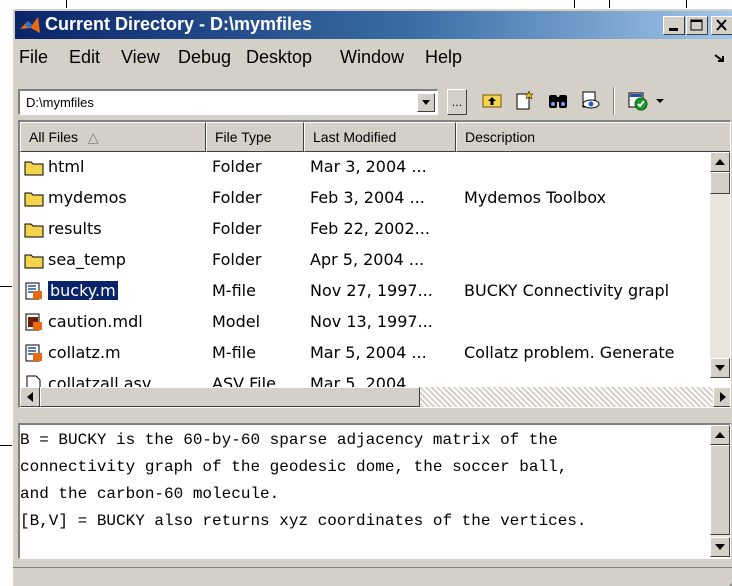  What do you see at coordinates (500, 137) in the screenshot?
I see `column-header-label: Description` at bounding box center [500, 137].